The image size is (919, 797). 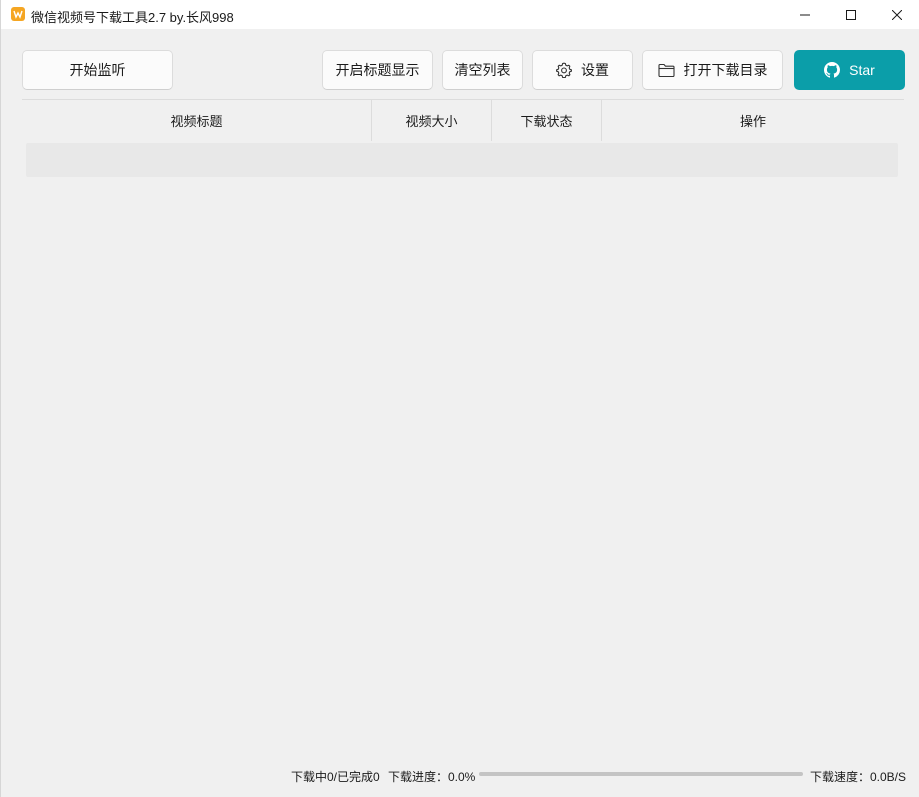 I want to click on clear-list-button: 清空列表, so click(x=482, y=70).